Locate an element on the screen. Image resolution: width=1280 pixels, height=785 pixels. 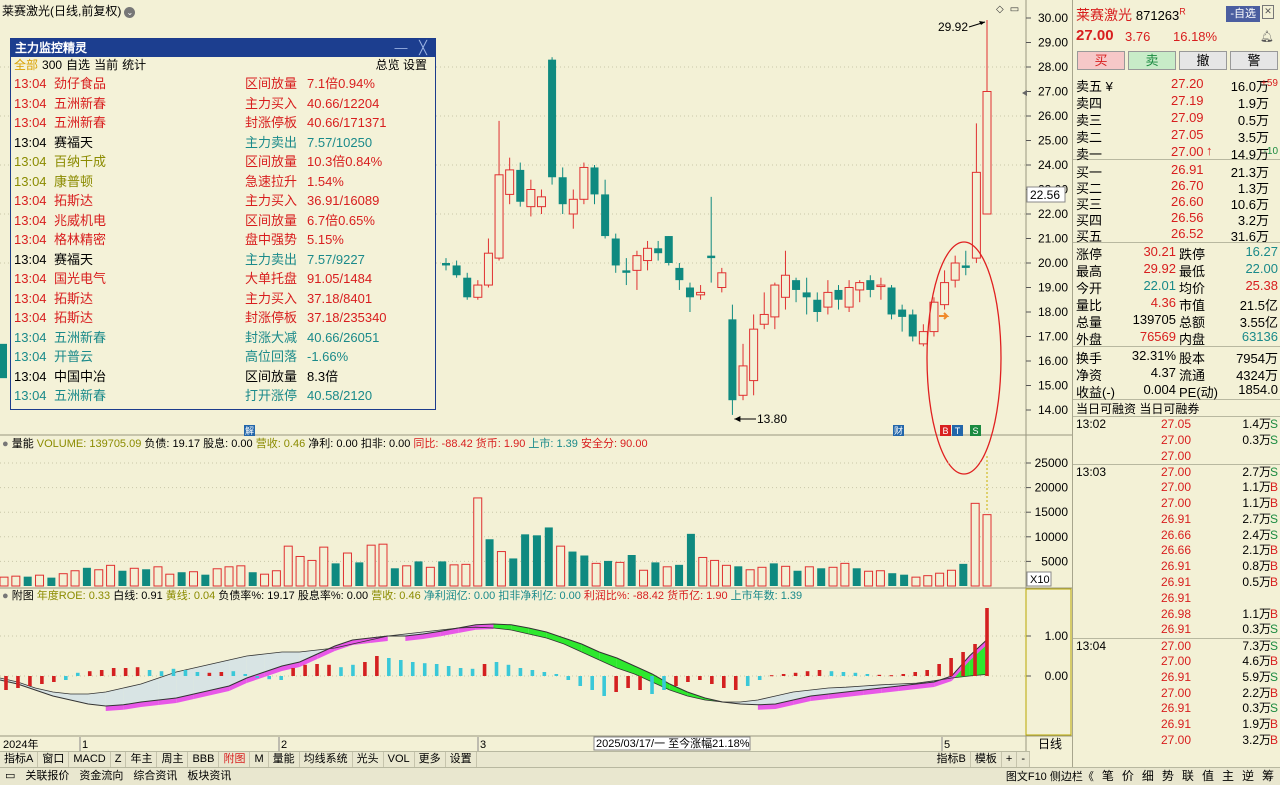
trade-button: 警 is located at coordinates (1254, 60).